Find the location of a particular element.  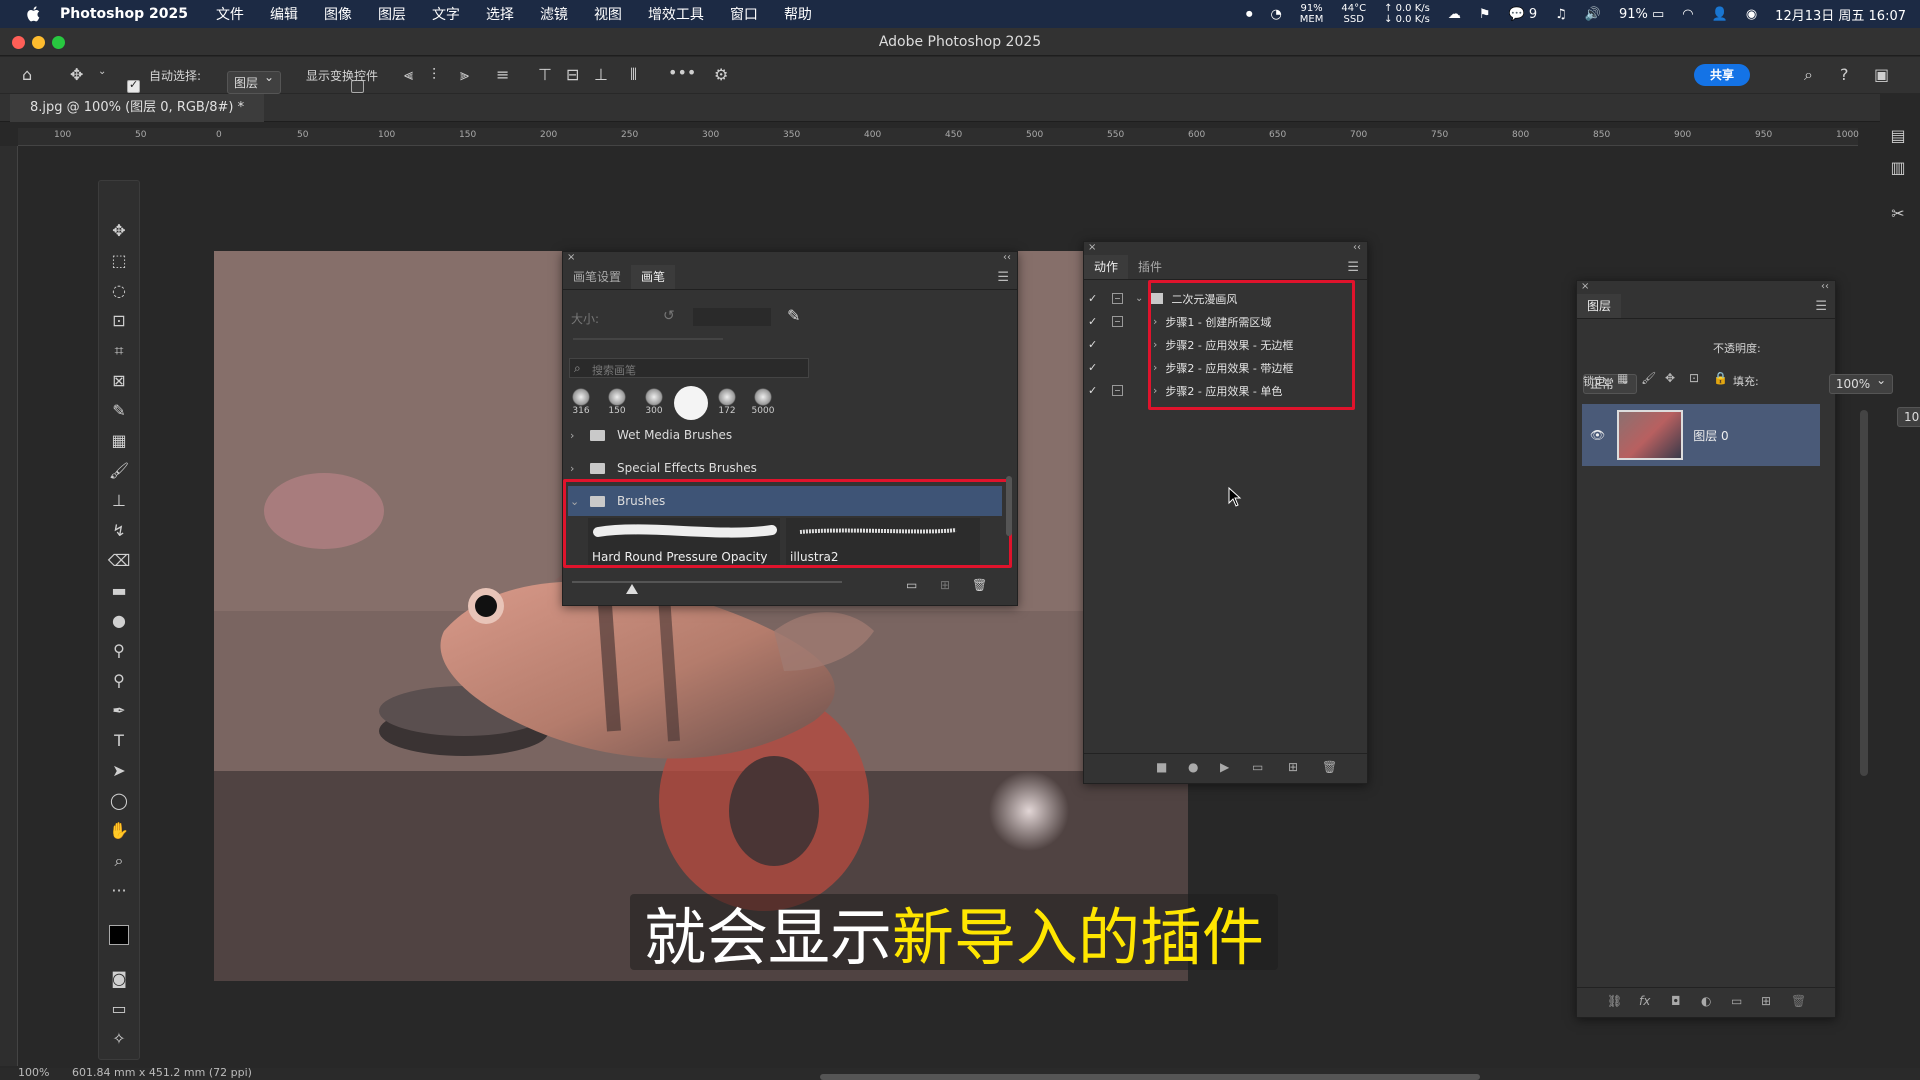

tools-panel-icon: ✂ is located at coordinates (1898, 214).